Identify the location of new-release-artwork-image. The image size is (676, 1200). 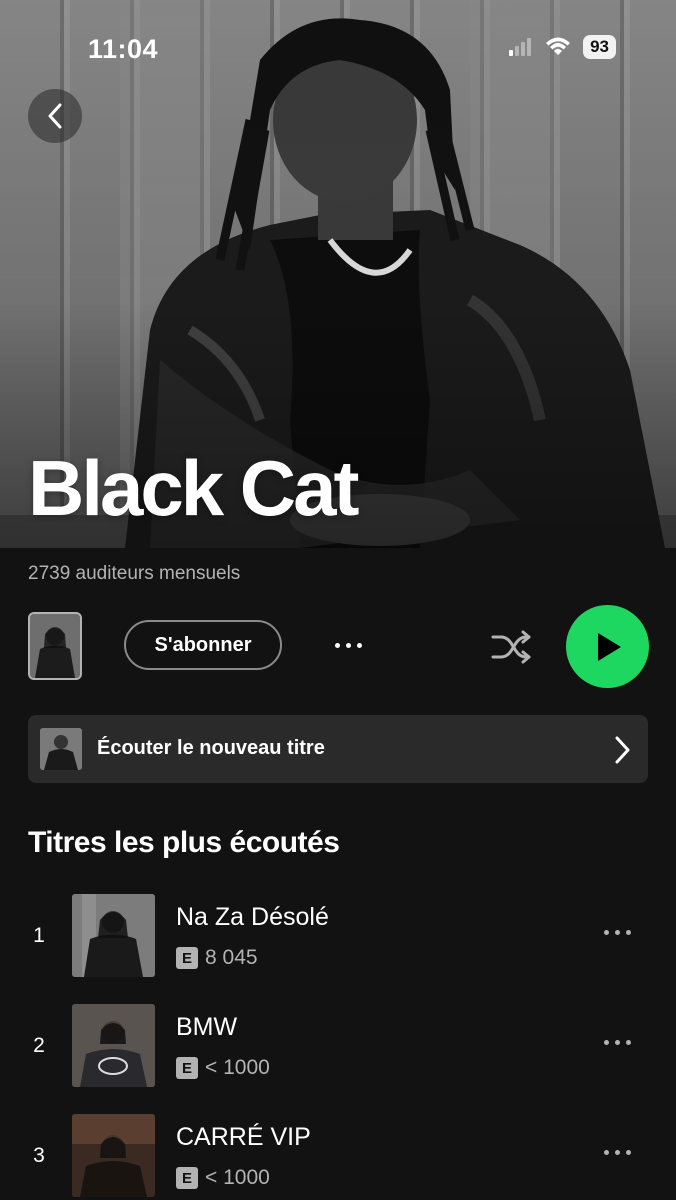
(61, 749).